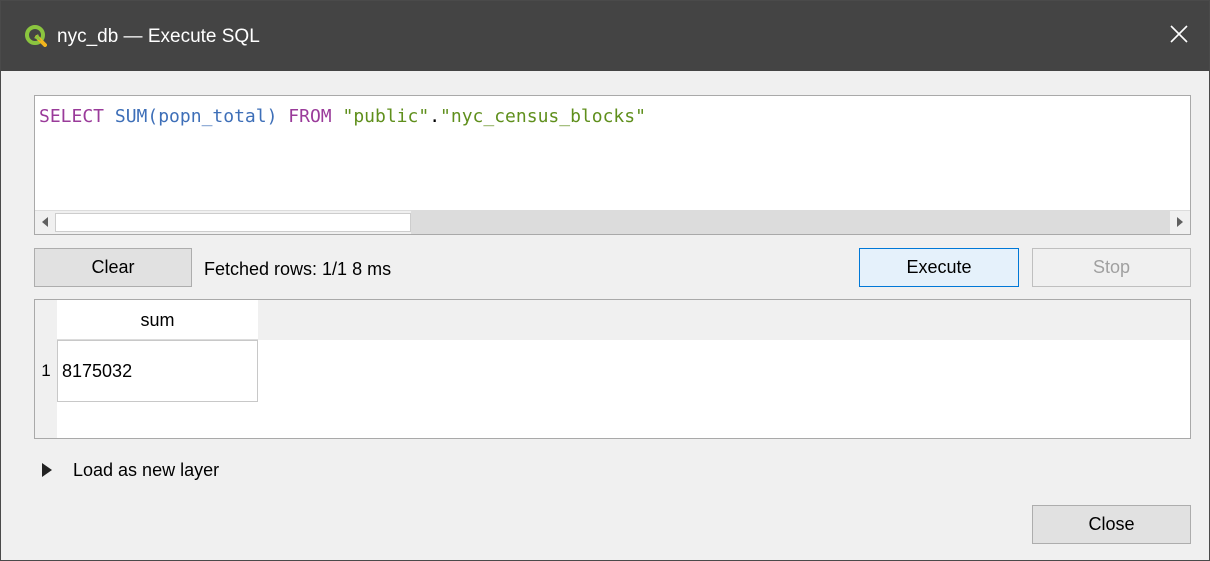 The height and width of the screenshot is (561, 1210). What do you see at coordinates (158, 36) in the screenshot?
I see `window-title: nyc_db — Execute SQL` at bounding box center [158, 36].